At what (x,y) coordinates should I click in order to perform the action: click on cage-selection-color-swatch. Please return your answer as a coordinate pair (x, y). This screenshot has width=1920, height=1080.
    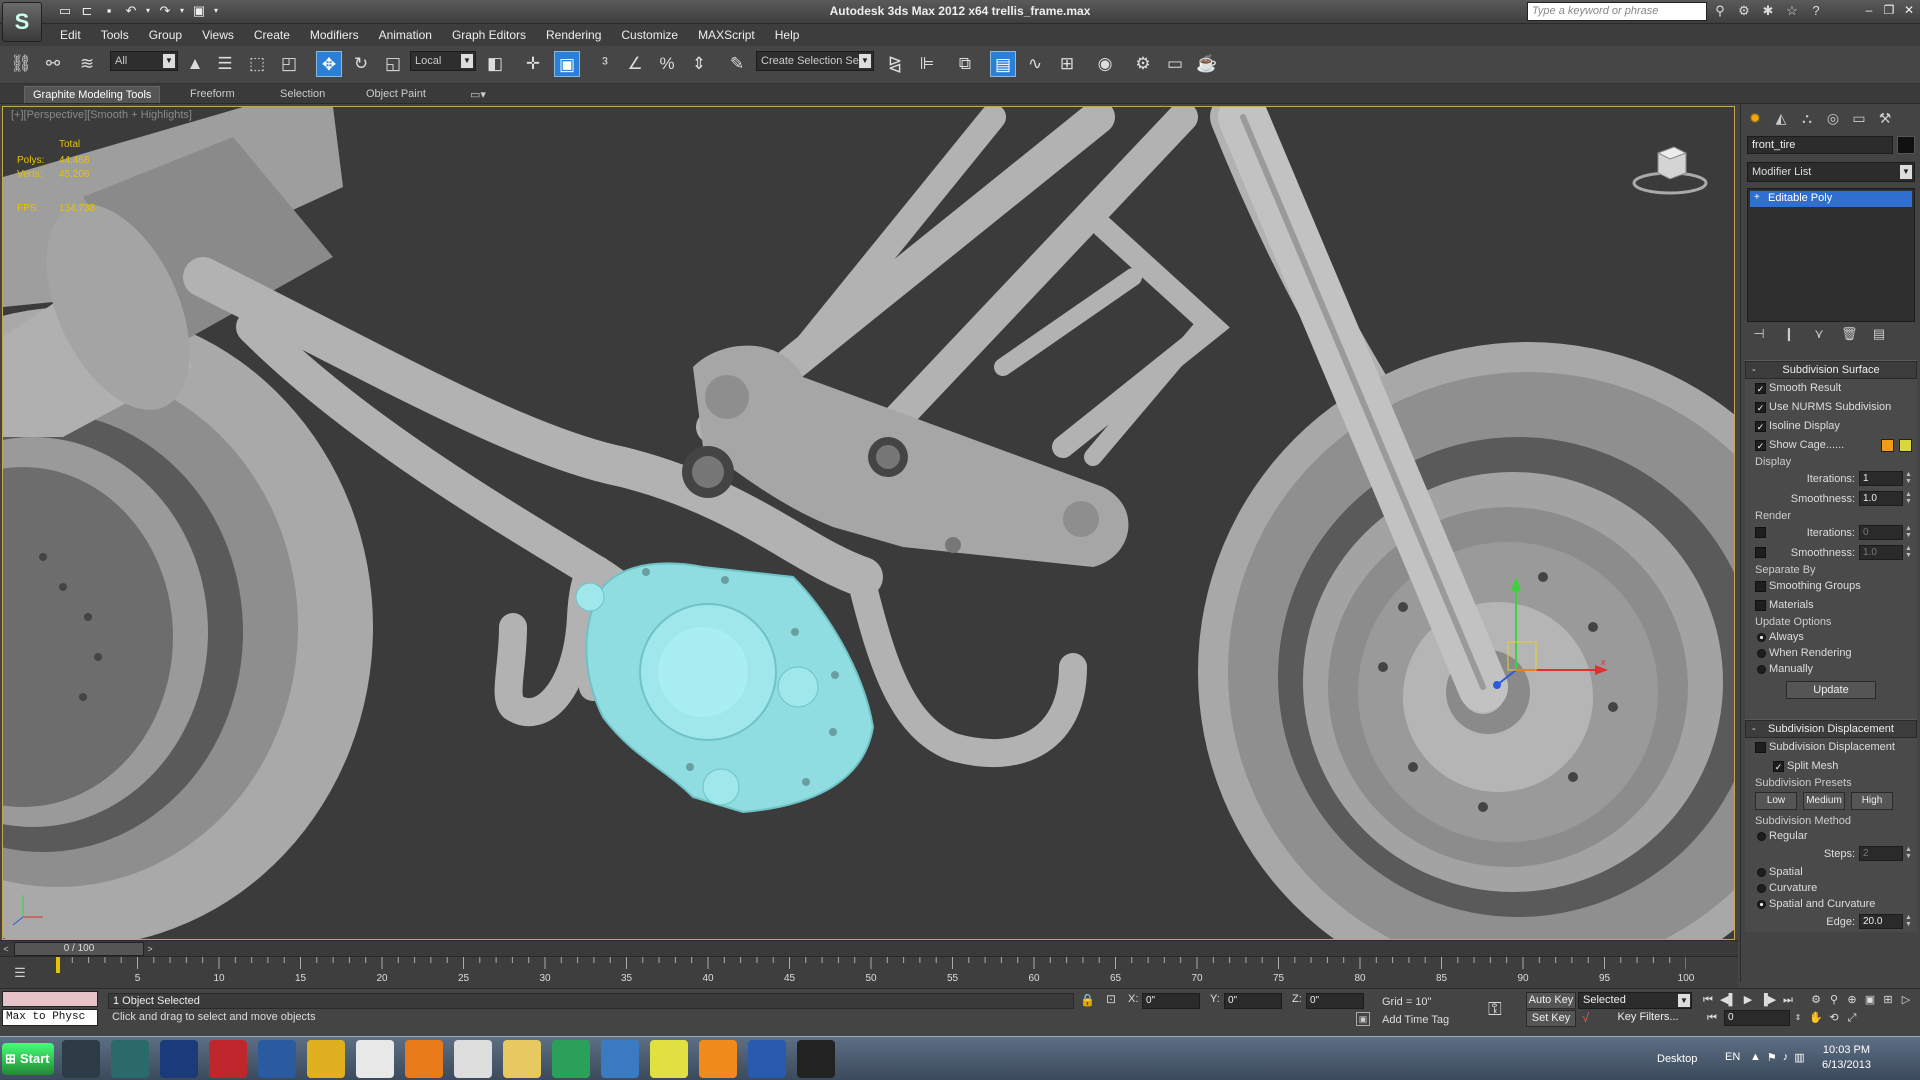
    Looking at the image, I should click on (1905, 445).